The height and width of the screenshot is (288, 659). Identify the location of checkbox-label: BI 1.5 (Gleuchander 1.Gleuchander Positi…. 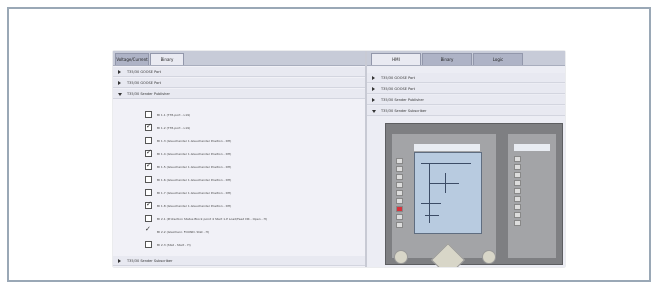
(194, 167).